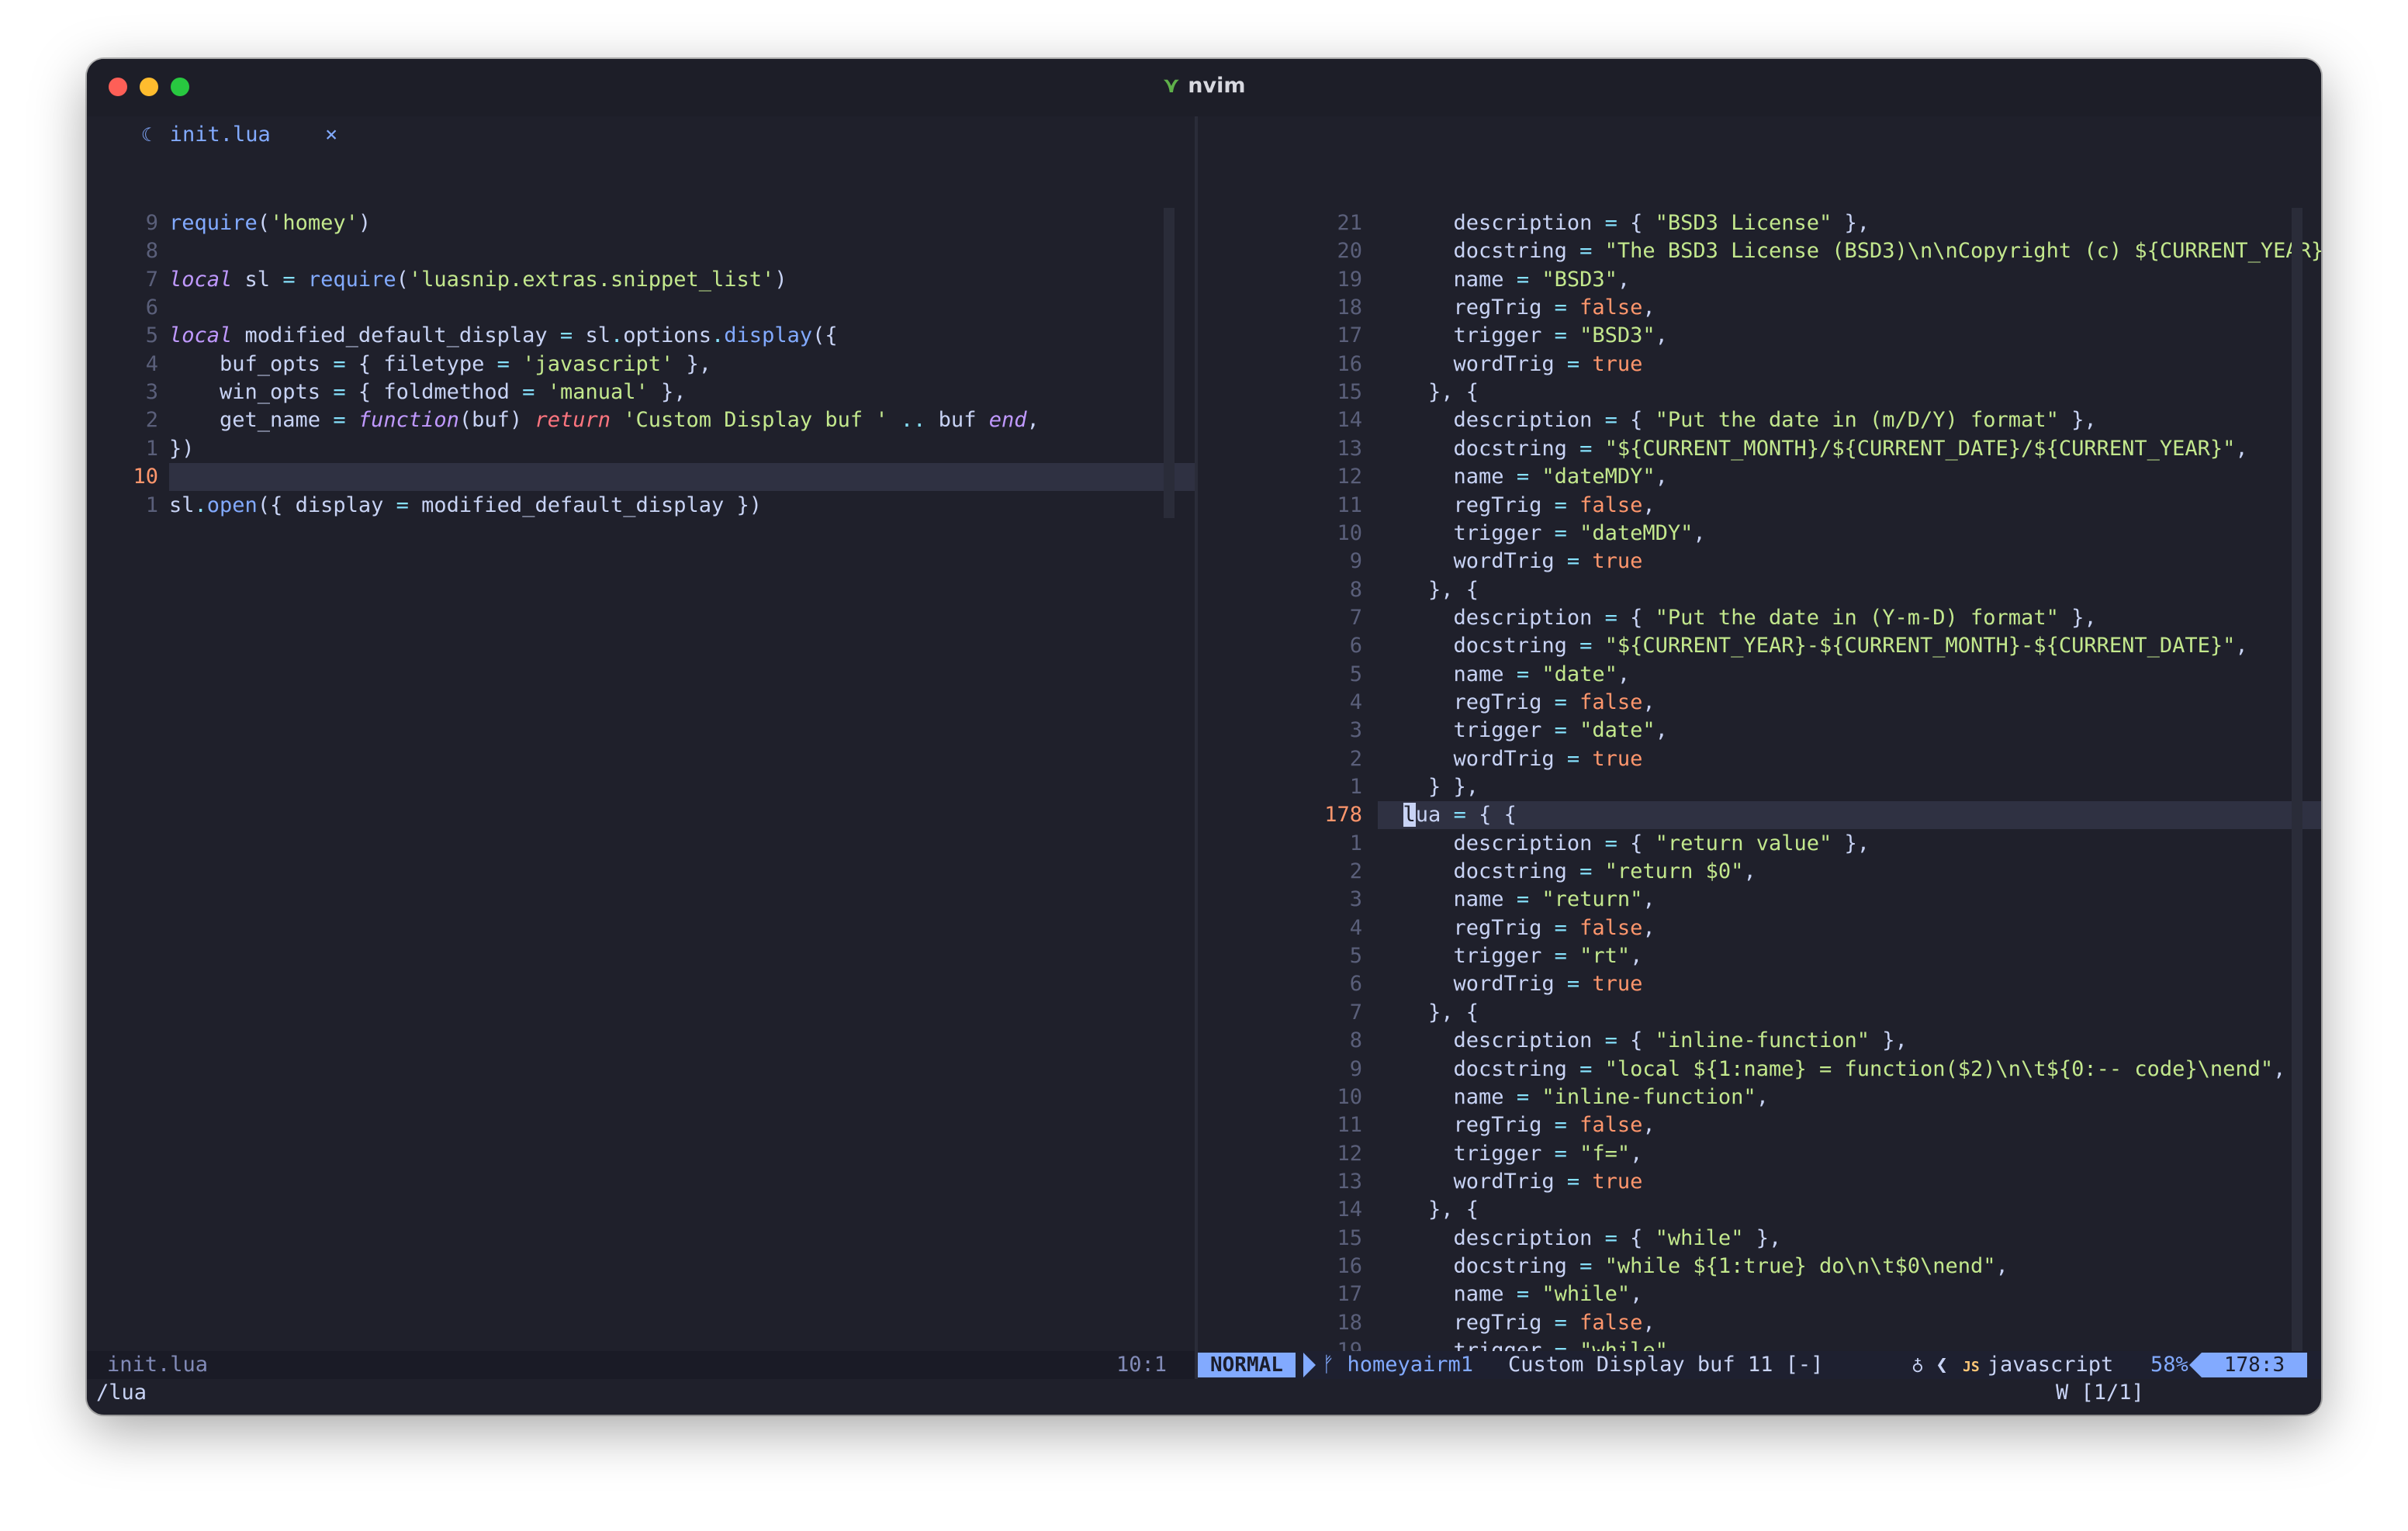 This screenshot has width=2408, height=1531. What do you see at coordinates (1428, 590) in the screenshot?
I see `code-text: }, {` at bounding box center [1428, 590].